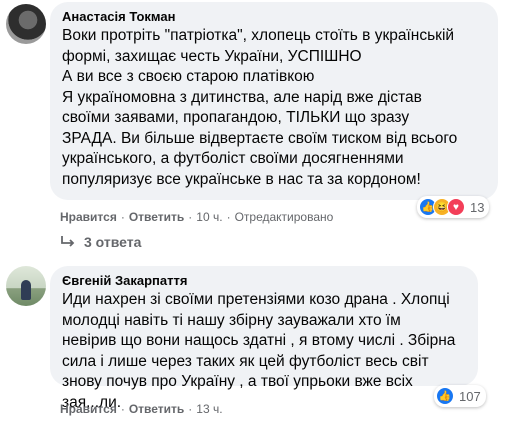 The width and height of the screenshot is (505, 444). What do you see at coordinates (470, 396) in the screenshot?
I see `reaction-count: 107` at bounding box center [470, 396].